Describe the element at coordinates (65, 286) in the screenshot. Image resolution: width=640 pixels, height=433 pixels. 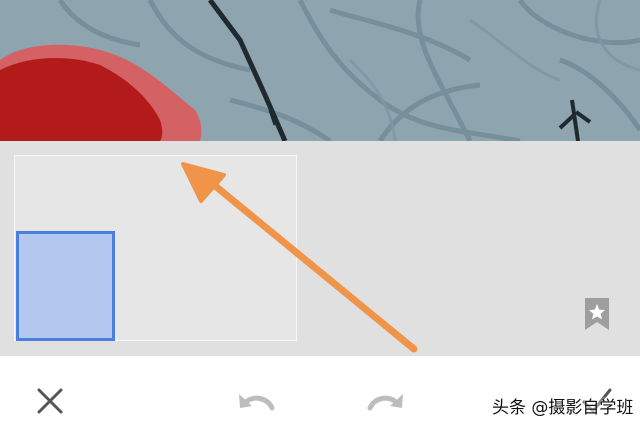
I see `selection-box` at that location.